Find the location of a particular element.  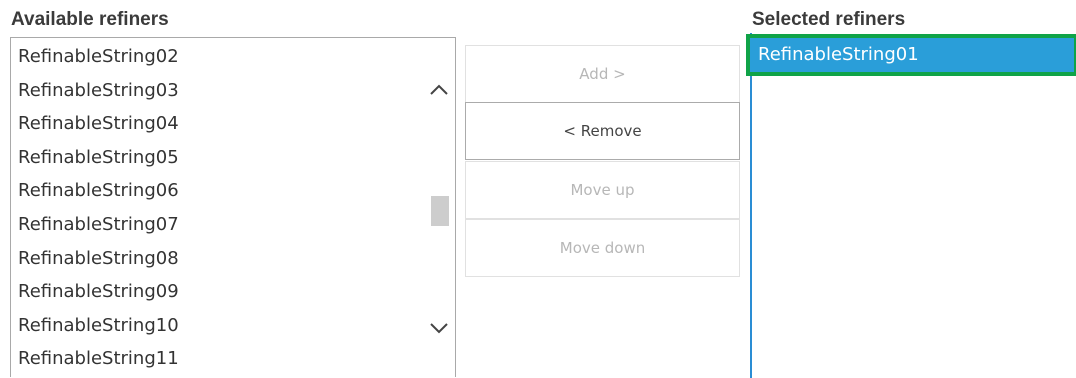

available-refiner-item: RefinableString08 is located at coordinates (98, 259).